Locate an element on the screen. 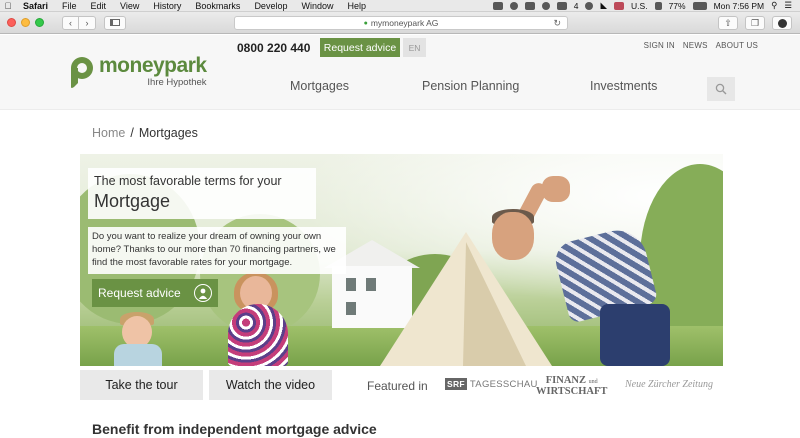 This screenshot has height=438, width=800. download-icon is located at coordinates (782, 23).